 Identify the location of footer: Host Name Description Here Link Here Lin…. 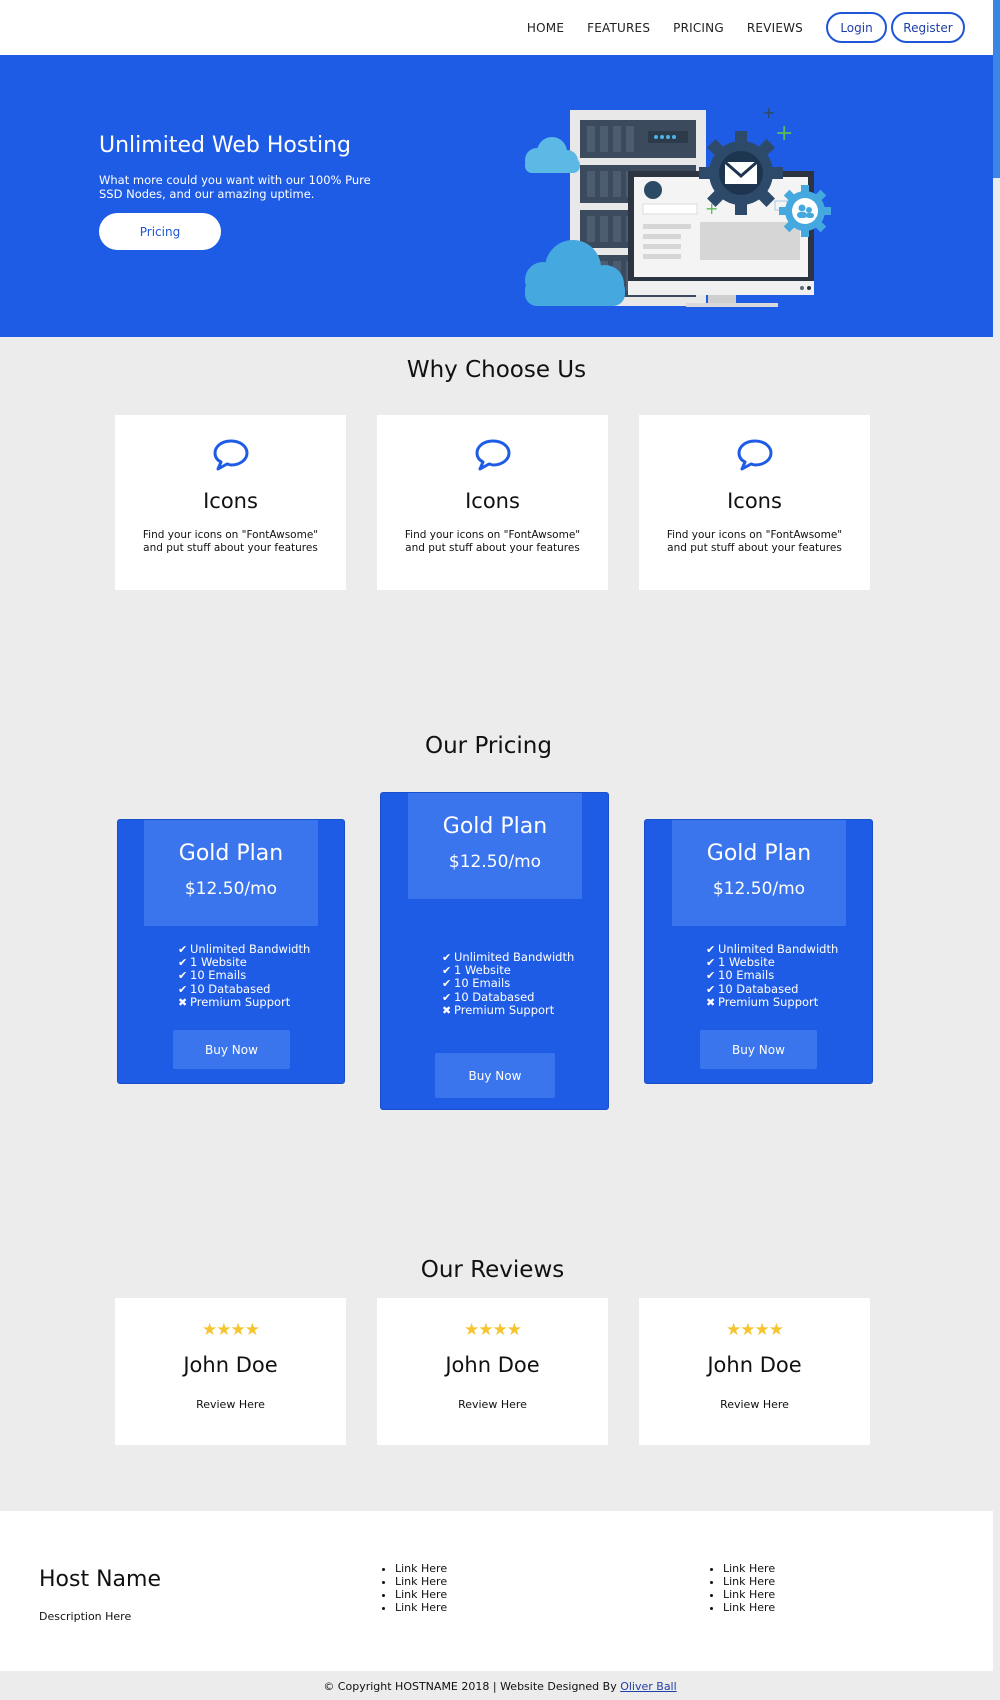
(496, 1591).